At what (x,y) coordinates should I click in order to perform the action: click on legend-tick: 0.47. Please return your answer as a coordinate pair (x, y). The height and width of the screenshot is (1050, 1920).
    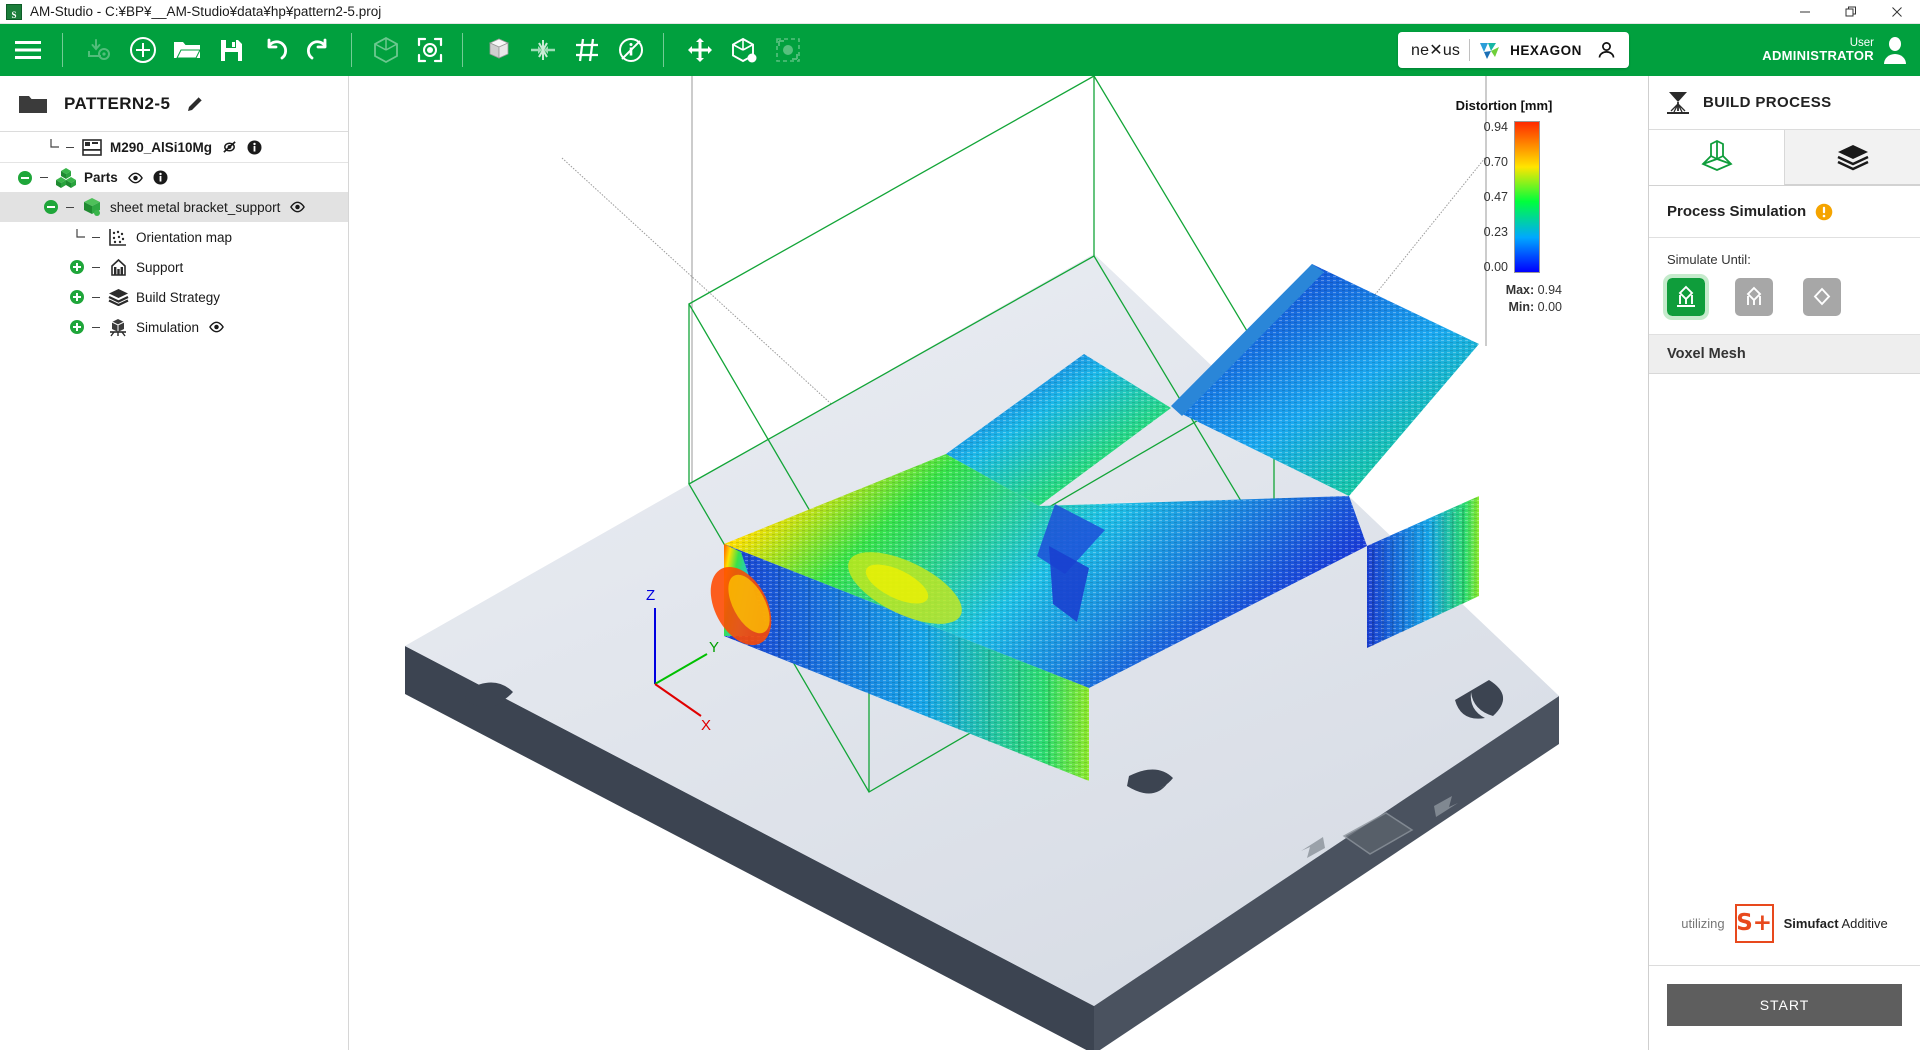
    Looking at the image, I should click on (1495, 196).